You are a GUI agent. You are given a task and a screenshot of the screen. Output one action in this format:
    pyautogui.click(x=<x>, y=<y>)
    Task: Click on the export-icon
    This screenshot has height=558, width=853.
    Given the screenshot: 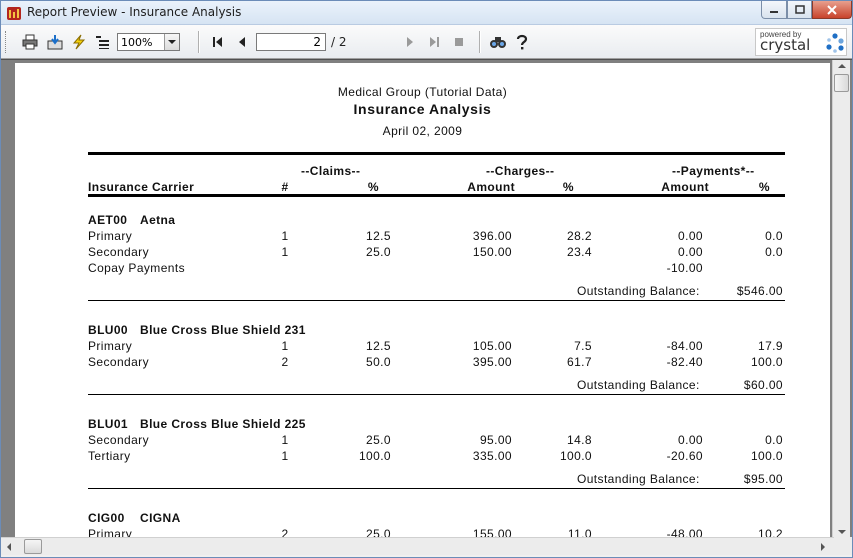 What is the action you would take?
    pyautogui.click(x=55, y=42)
    